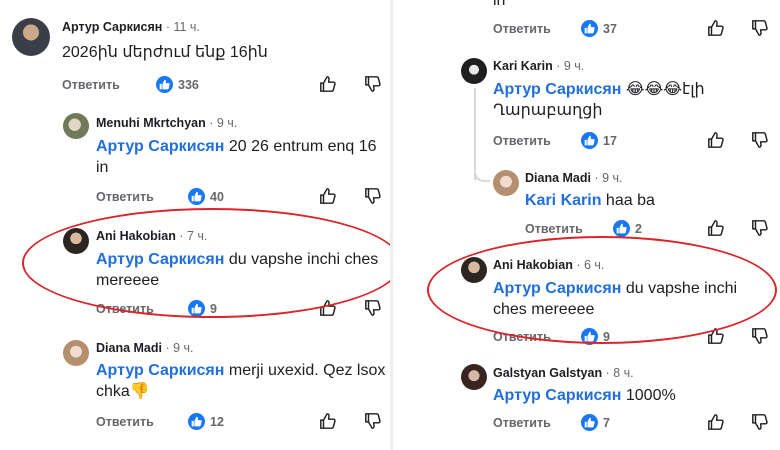  What do you see at coordinates (165, 52) in the screenshot?
I see `comment-text: 2026ին մերժում ենք 16ին` at bounding box center [165, 52].